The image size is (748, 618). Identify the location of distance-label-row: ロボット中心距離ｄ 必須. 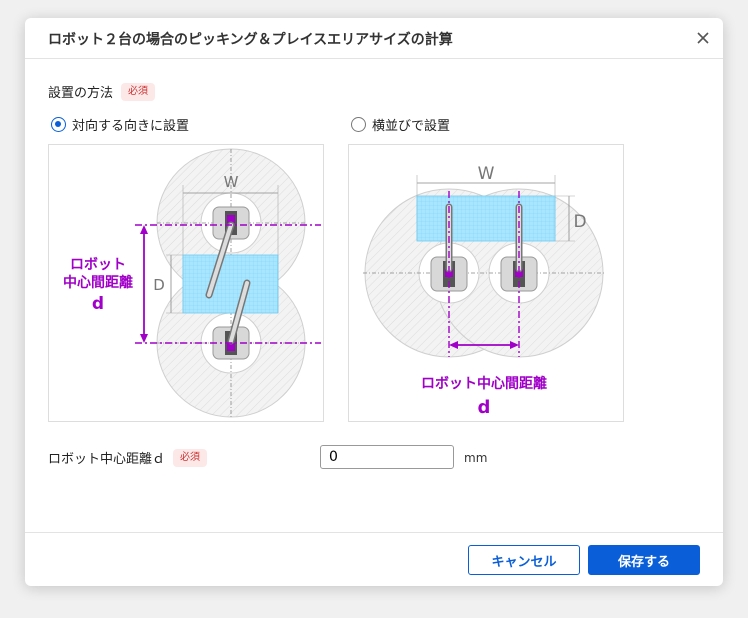
(128, 457).